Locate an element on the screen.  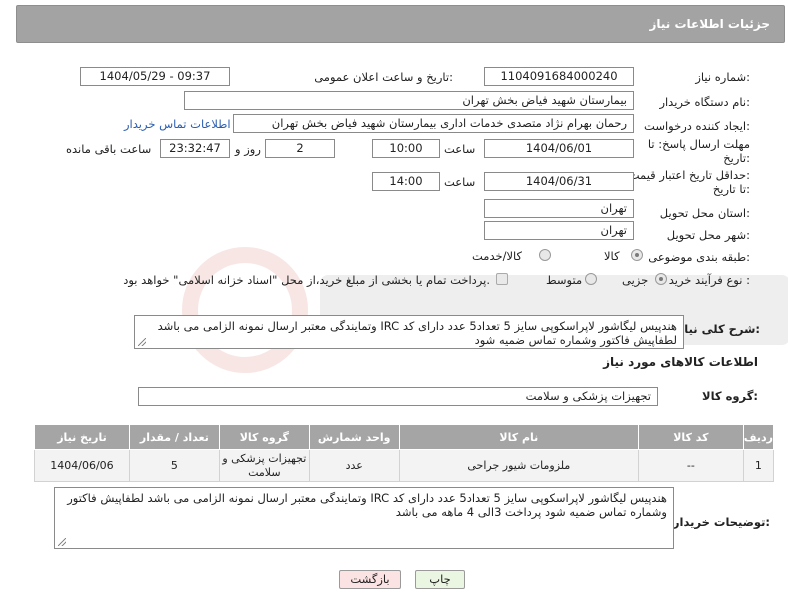
remaining-time-label: ساعت باقی مانده is located at coordinates (109, 149).